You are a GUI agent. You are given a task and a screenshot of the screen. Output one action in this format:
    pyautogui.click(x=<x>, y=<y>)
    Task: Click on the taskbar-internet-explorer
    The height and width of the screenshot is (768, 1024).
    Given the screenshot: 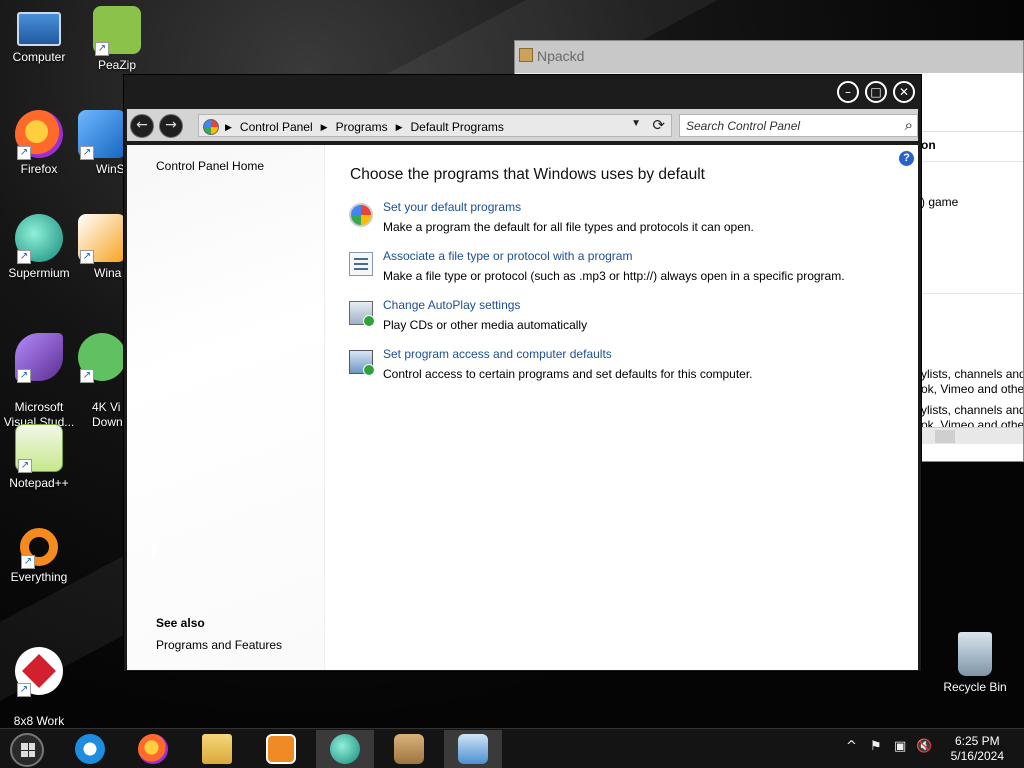 What is the action you would take?
    pyautogui.click(x=90, y=749)
    